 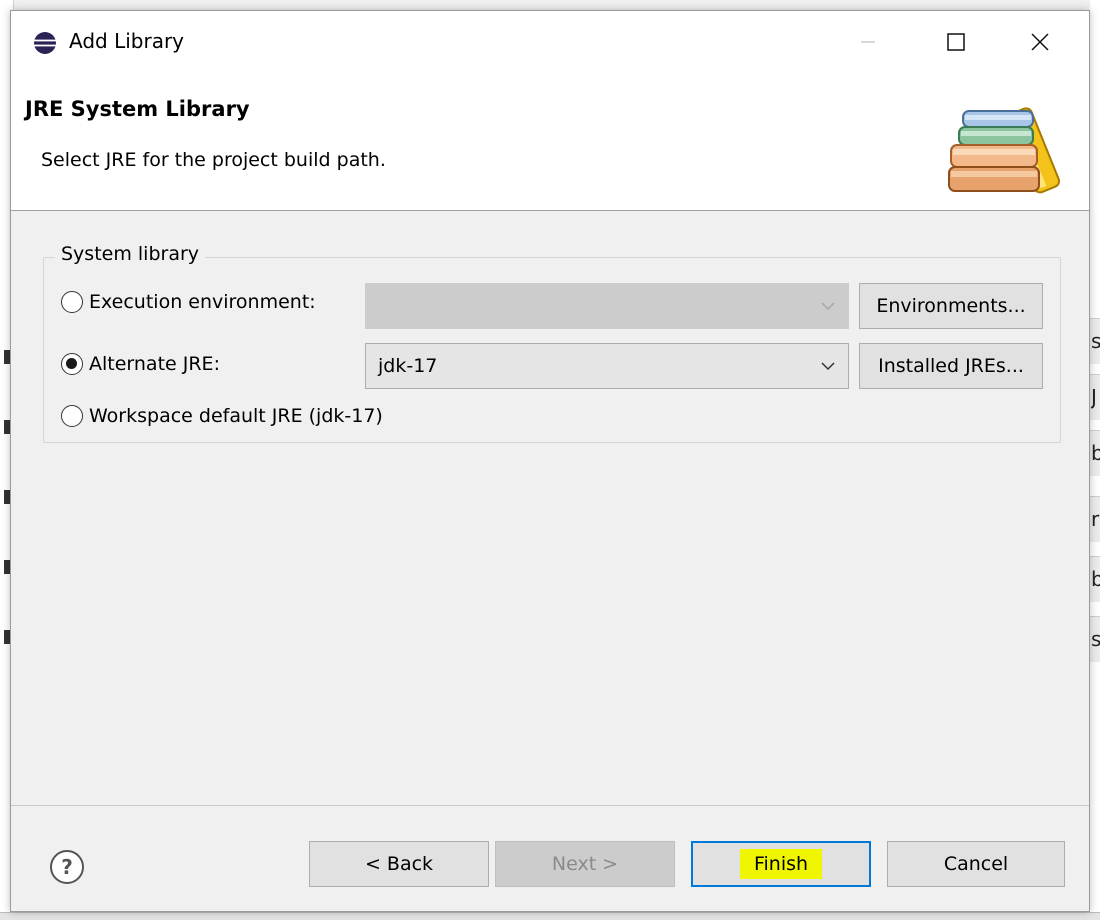 I want to click on footer-separator, so click(x=550, y=805).